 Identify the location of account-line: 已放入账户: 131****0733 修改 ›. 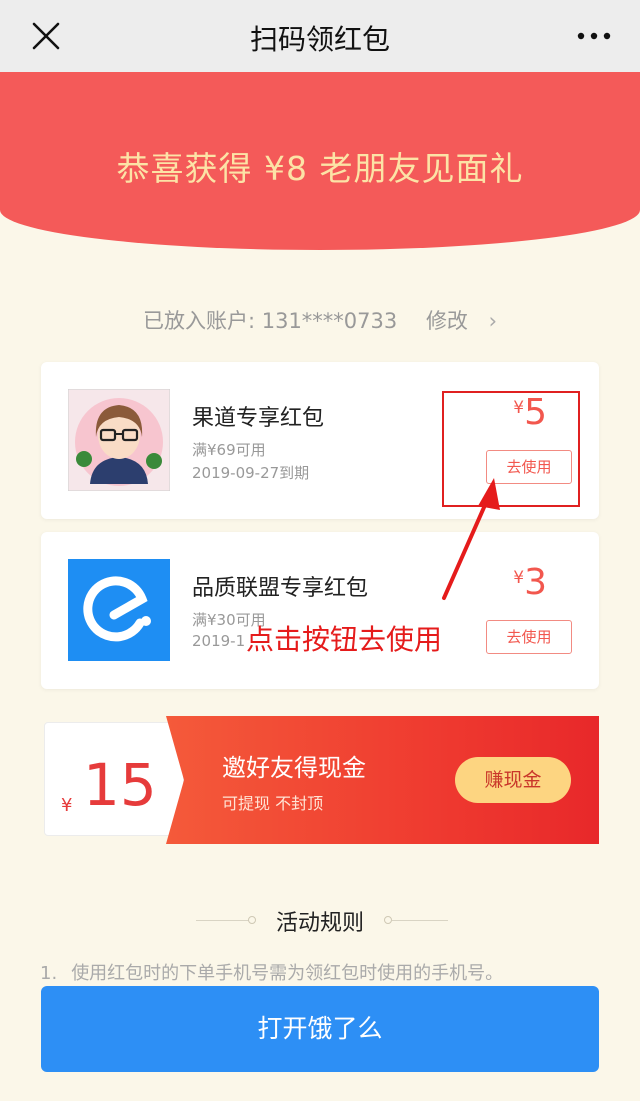
(320, 320).